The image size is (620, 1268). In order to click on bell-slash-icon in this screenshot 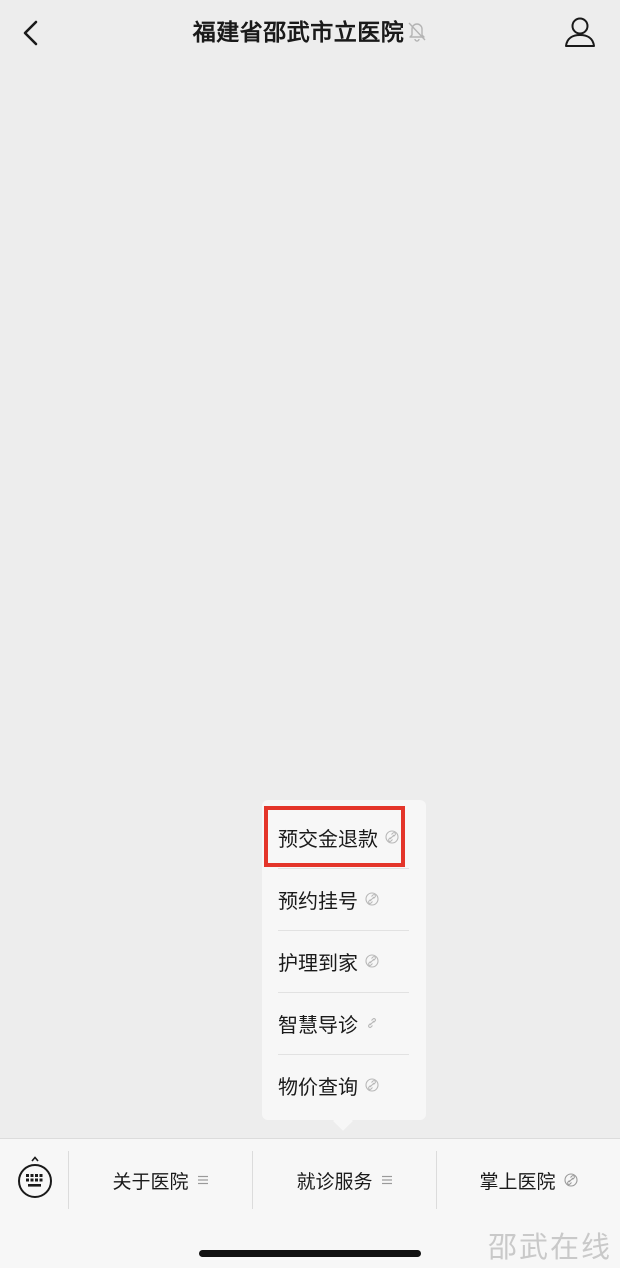, I will do `click(417, 35)`.